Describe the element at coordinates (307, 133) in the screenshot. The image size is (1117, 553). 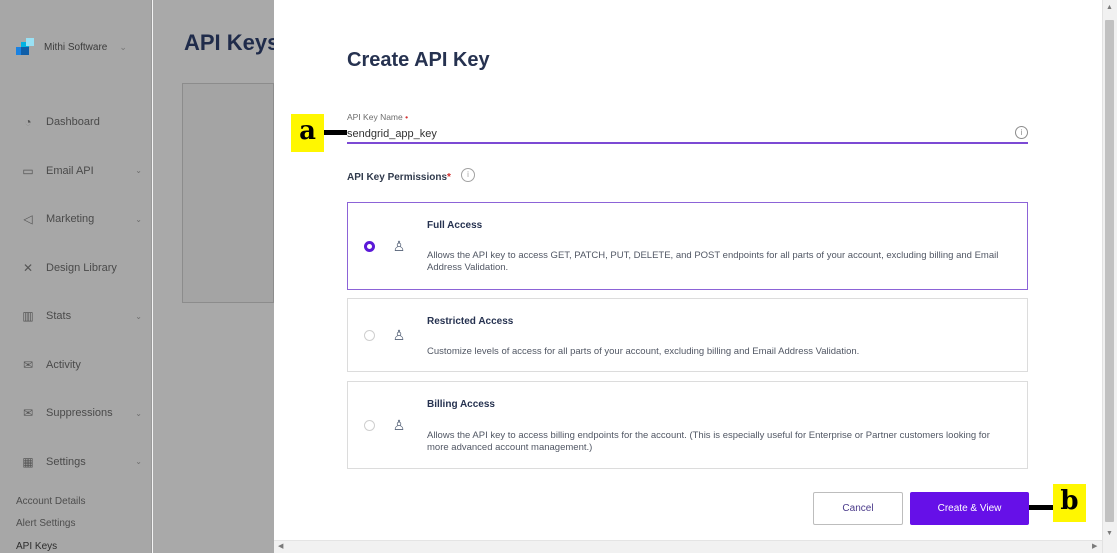
I see `annotation-a: a` at that location.